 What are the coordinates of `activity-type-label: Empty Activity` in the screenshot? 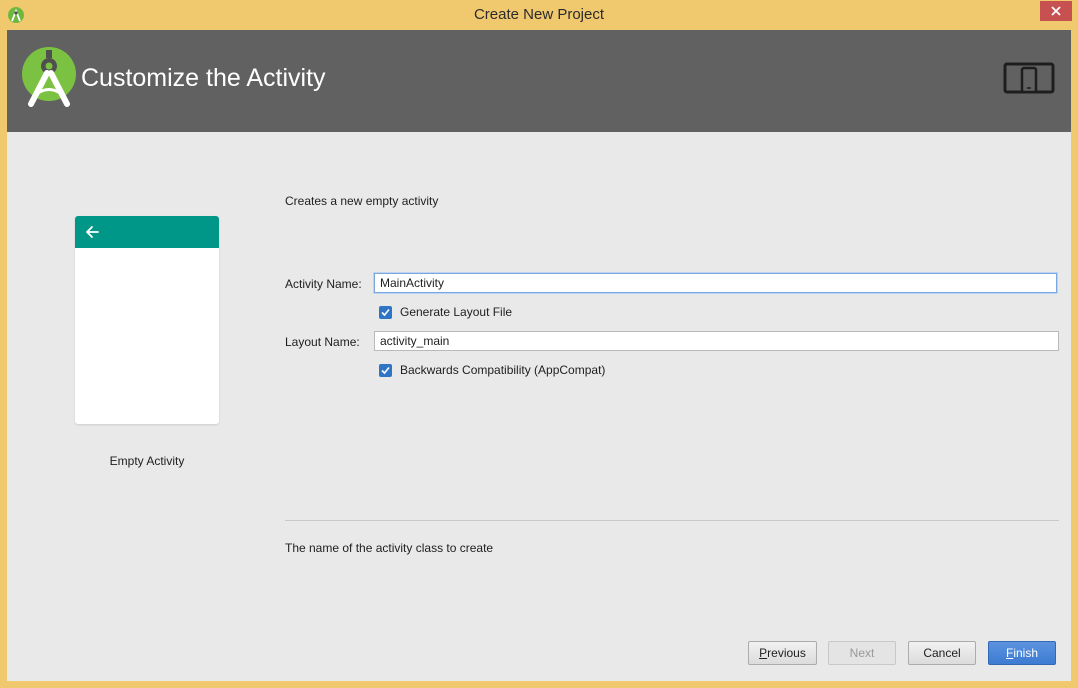 It's located at (147, 461).